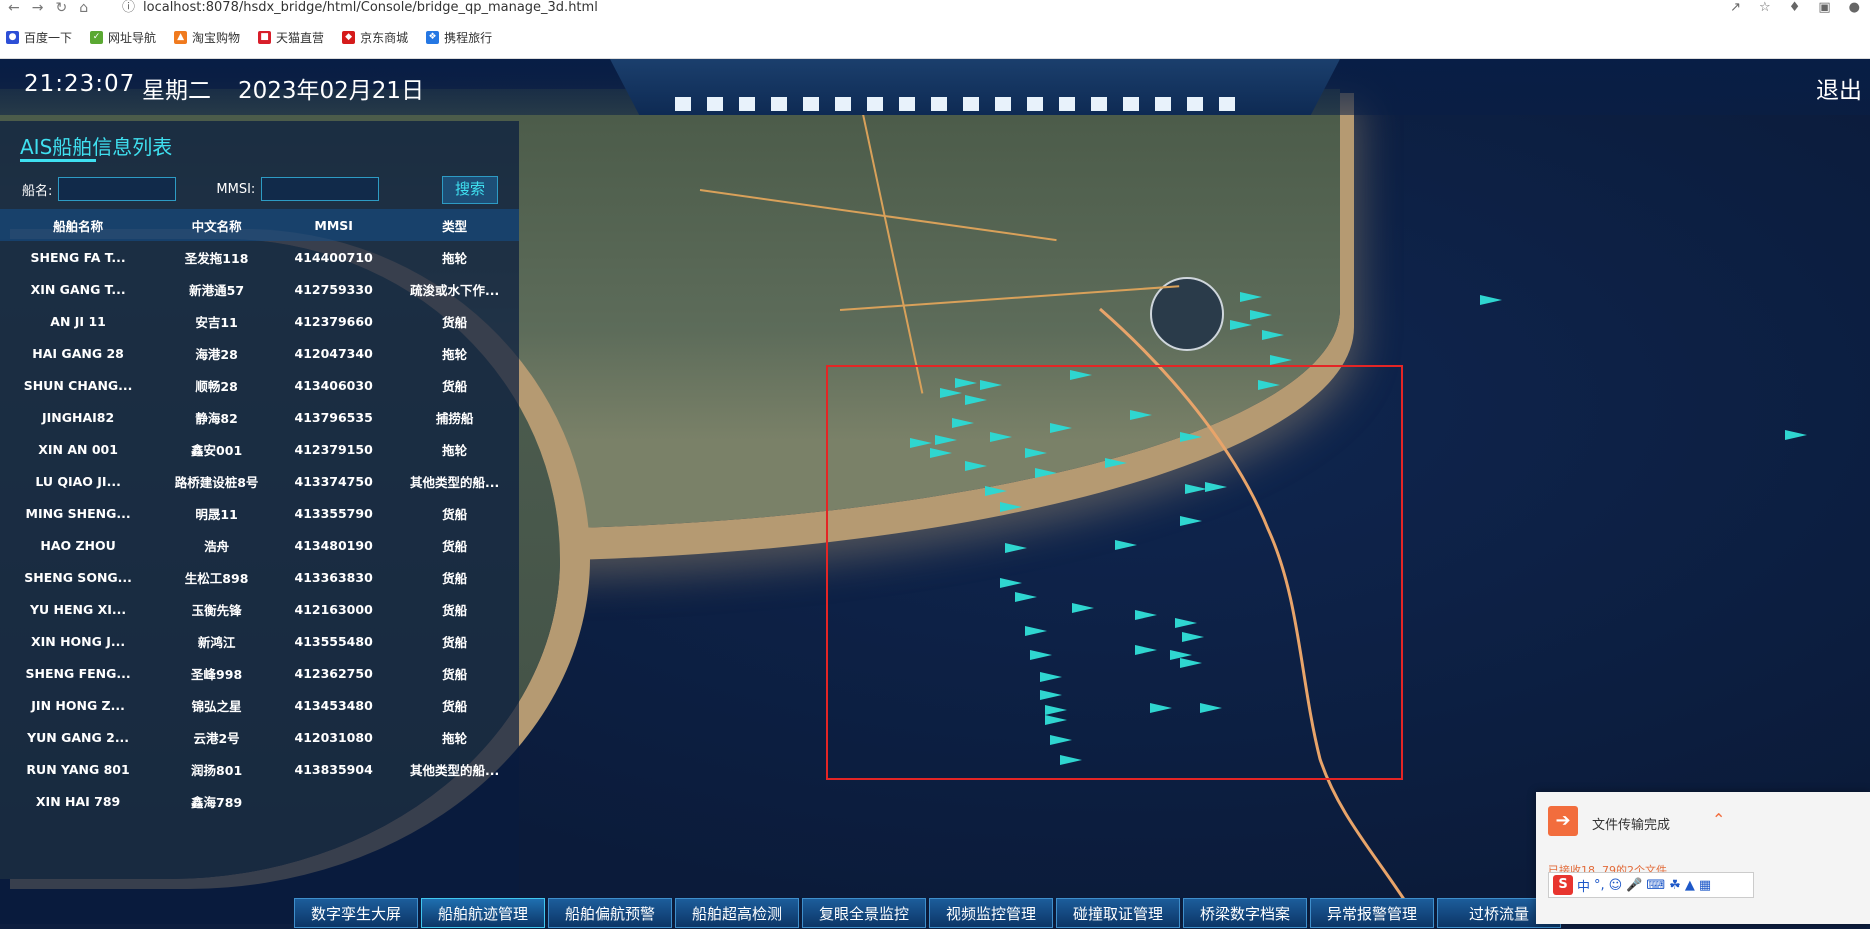  Describe the element at coordinates (38, 8) in the screenshot. I see `forward-icon: →` at that location.